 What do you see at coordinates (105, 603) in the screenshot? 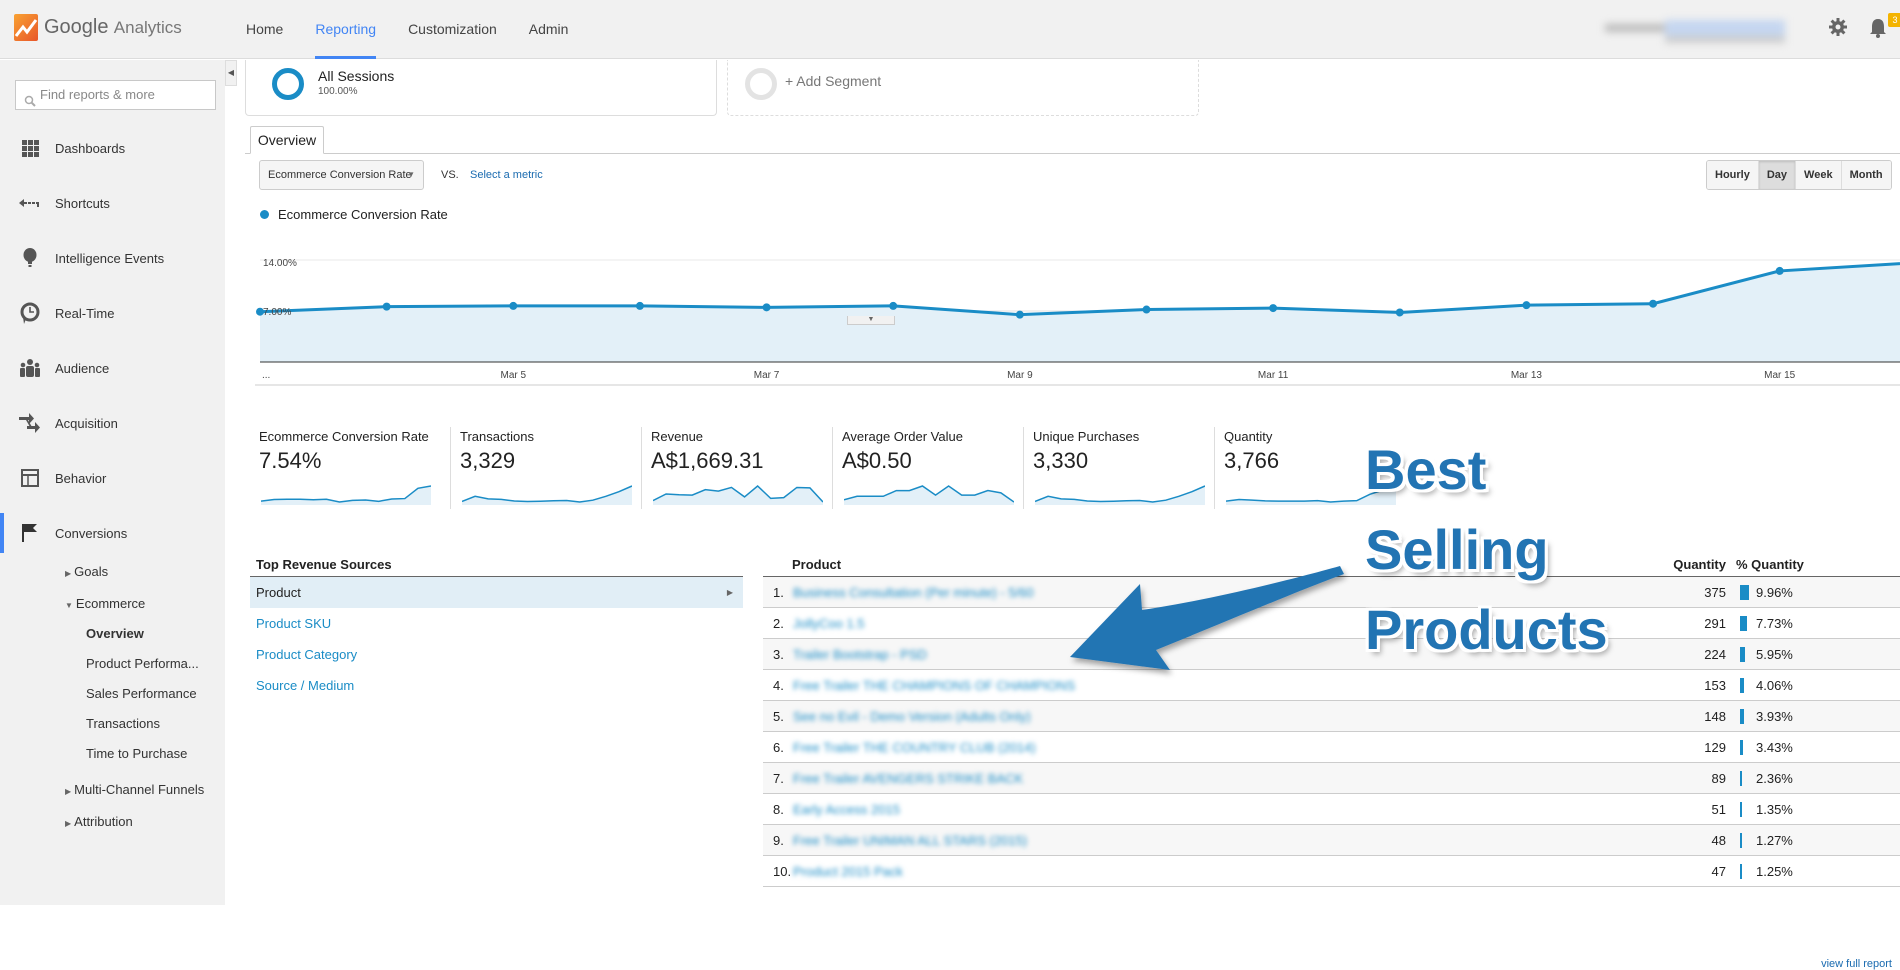
I see `sidebar-item-ecommerce: ▼ Ecommerce` at bounding box center [105, 603].